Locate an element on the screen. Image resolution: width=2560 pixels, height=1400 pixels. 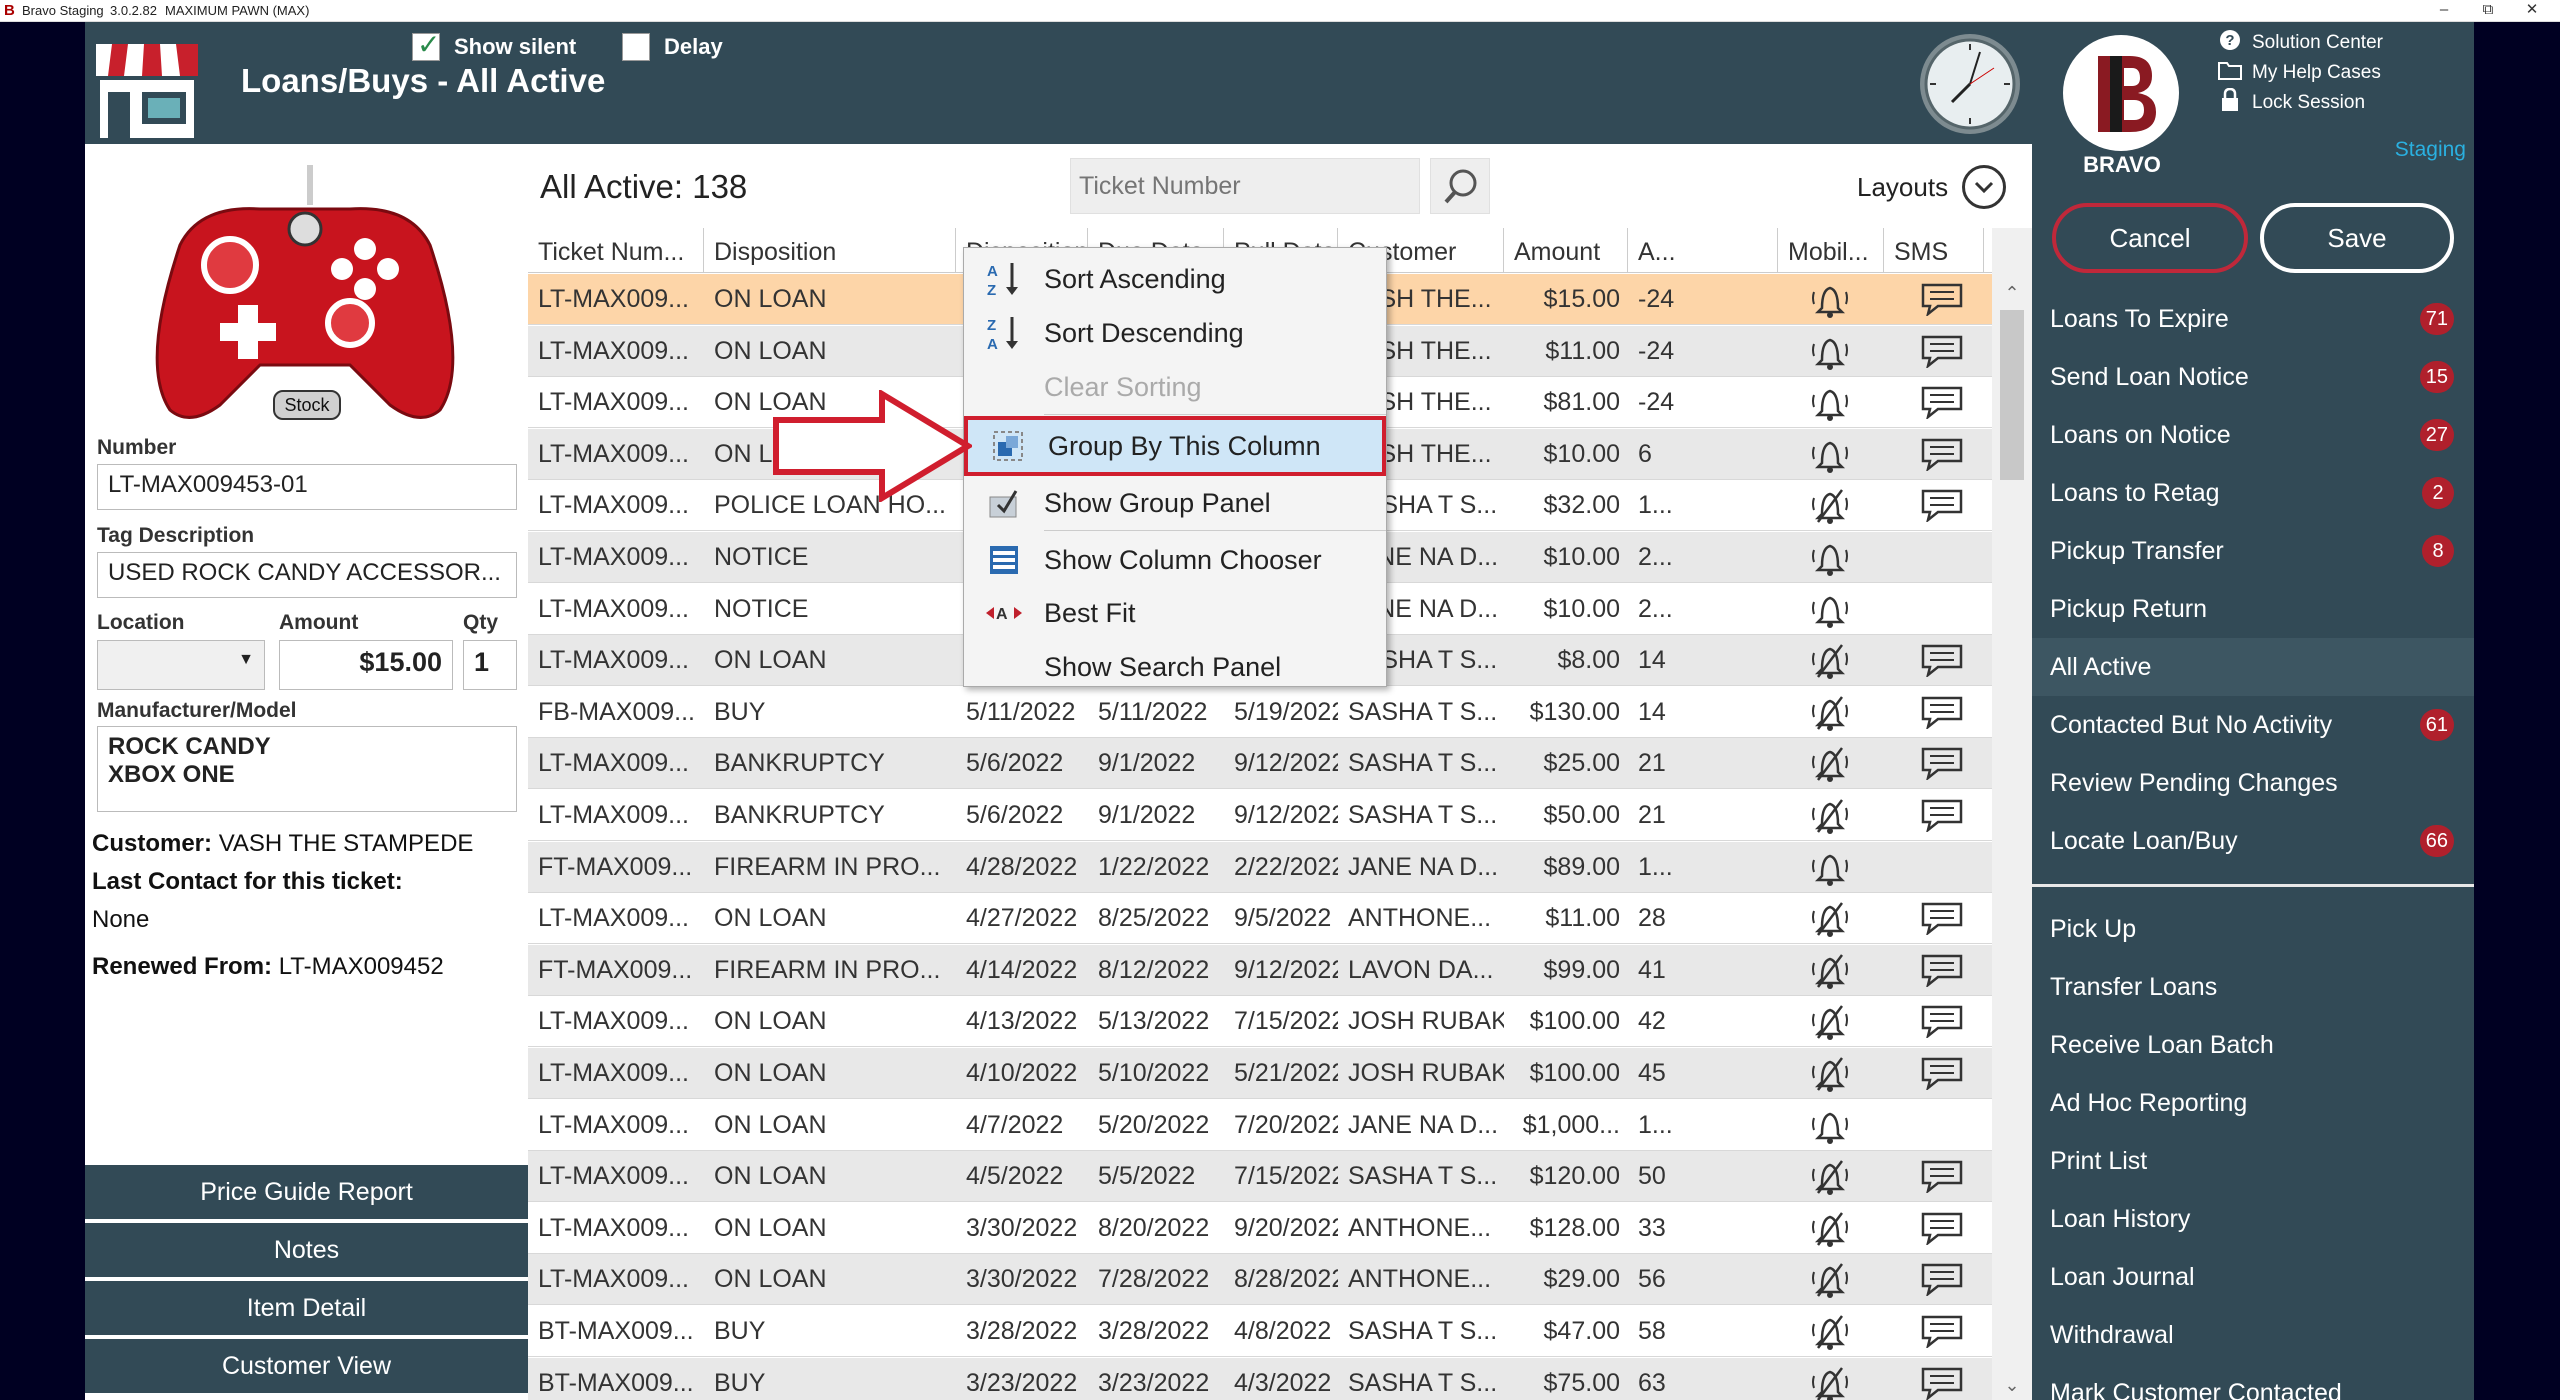
action-pick-up: Pick Up is located at coordinates (2253, 929).